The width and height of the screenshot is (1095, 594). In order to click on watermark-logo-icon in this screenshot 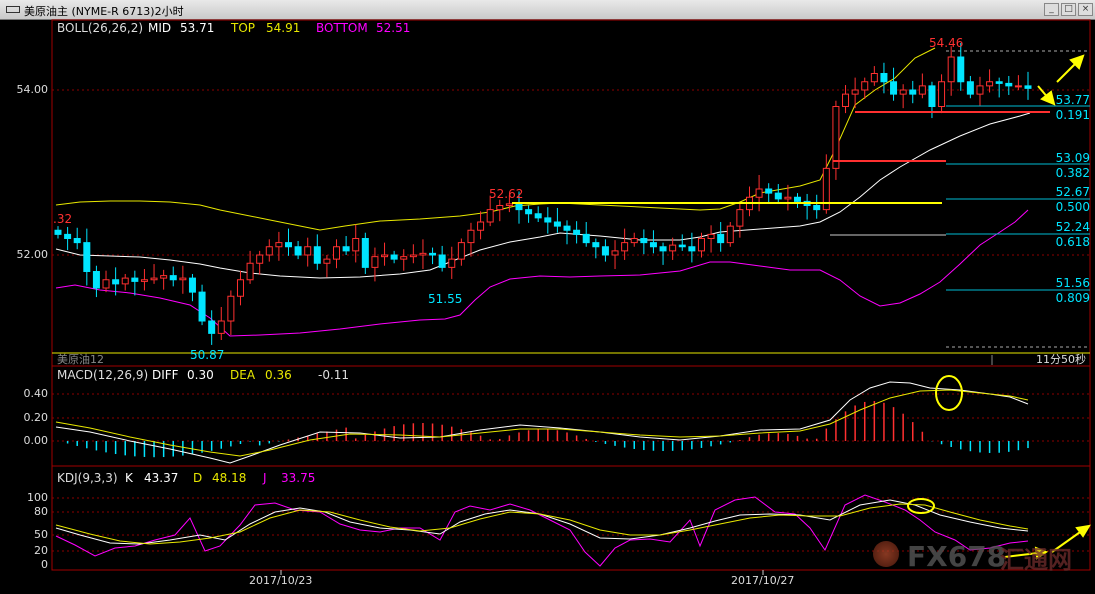, I will do `click(886, 554)`.